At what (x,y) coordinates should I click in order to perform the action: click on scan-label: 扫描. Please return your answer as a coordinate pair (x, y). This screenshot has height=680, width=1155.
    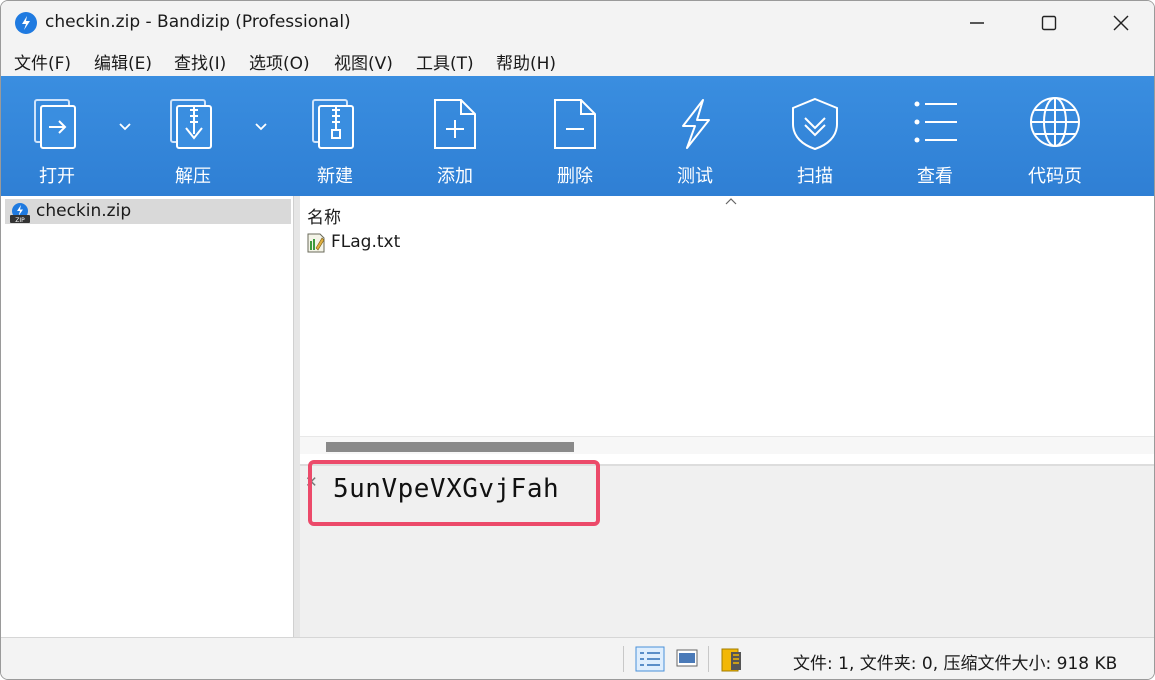
    Looking at the image, I should click on (815, 176).